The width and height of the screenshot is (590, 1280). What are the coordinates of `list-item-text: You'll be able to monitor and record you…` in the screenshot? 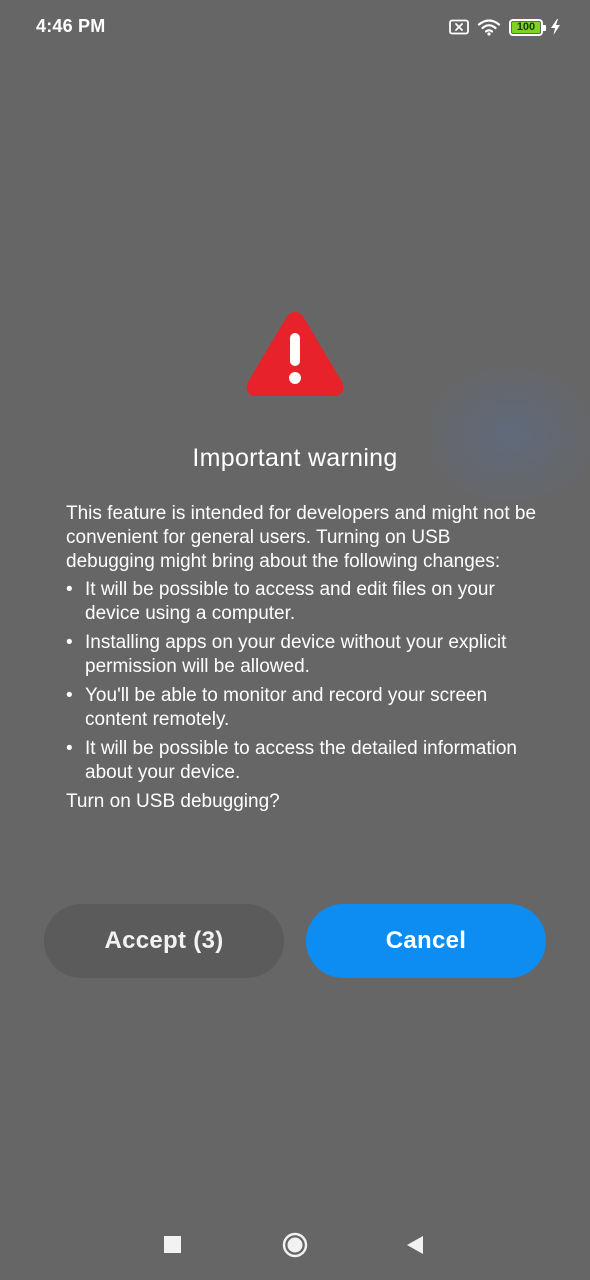 It's located at (286, 707).